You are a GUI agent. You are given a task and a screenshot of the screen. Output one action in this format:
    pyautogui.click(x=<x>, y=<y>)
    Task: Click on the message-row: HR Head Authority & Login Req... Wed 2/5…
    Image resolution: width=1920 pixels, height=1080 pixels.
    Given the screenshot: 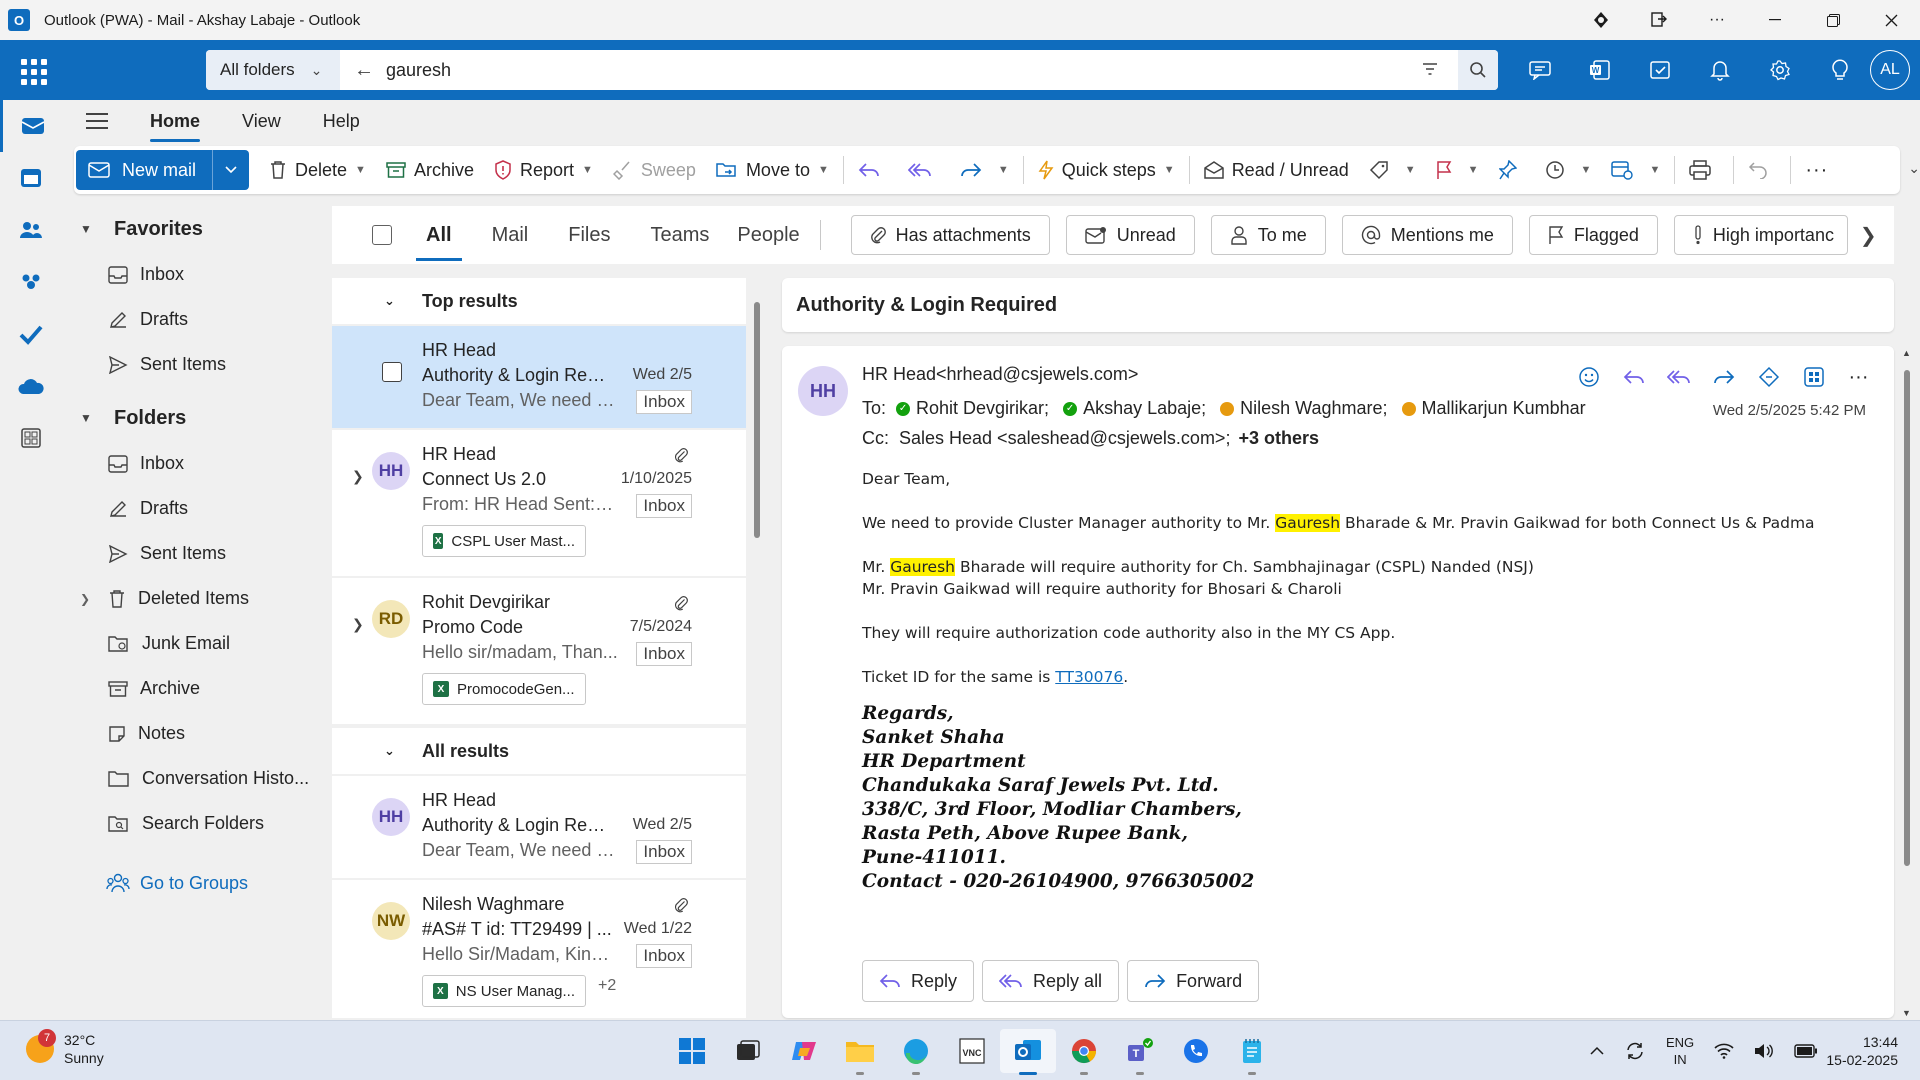 What is the action you would take?
    pyautogui.click(x=539, y=377)
    